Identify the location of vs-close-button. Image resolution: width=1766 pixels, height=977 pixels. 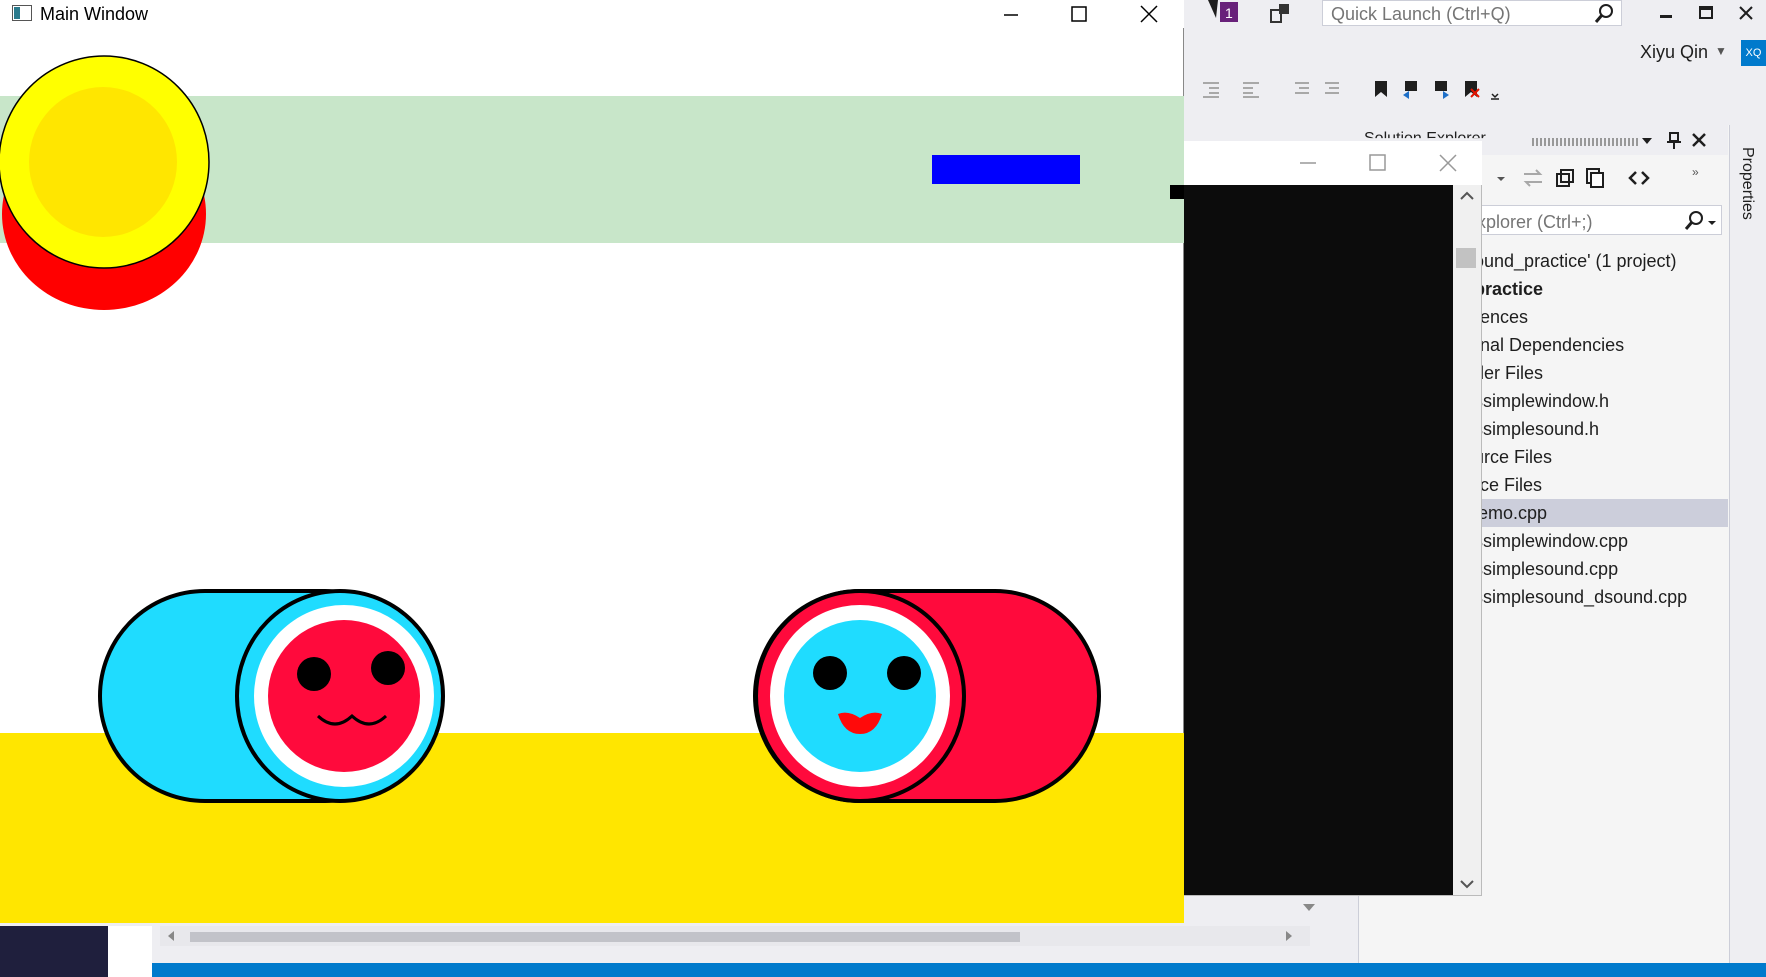
(1746, 13).